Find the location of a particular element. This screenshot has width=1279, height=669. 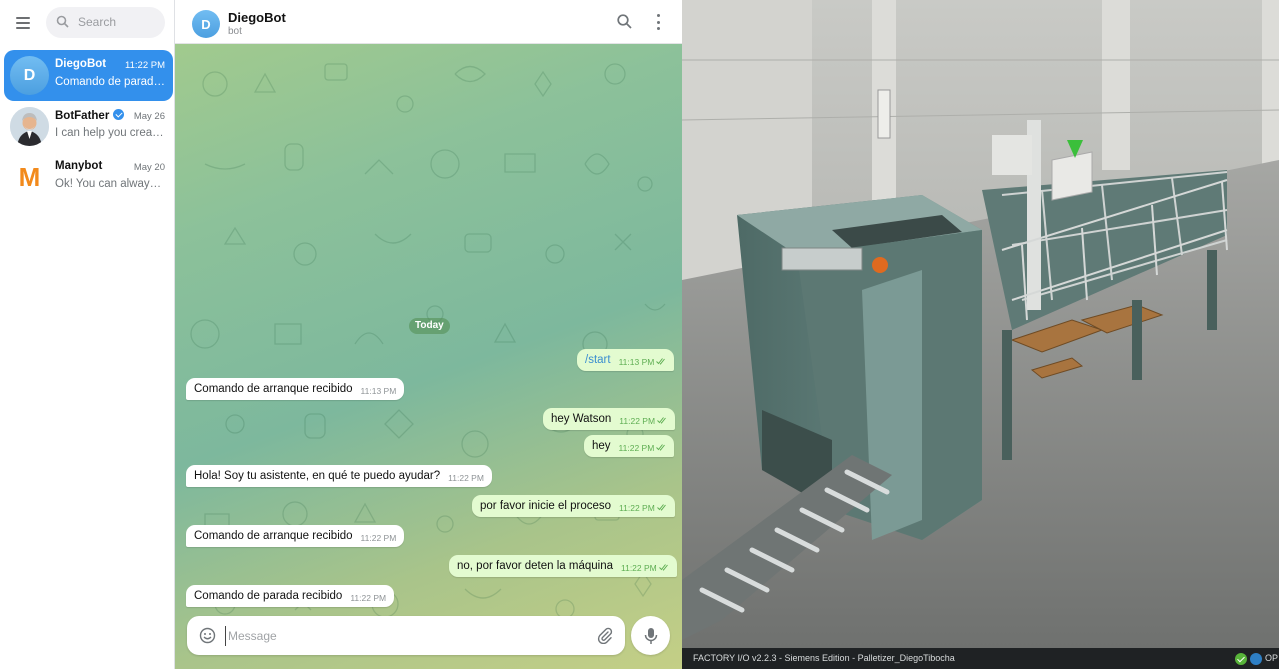

message-text: no, por favor deten la máquina is located at coordinates (535, 566).